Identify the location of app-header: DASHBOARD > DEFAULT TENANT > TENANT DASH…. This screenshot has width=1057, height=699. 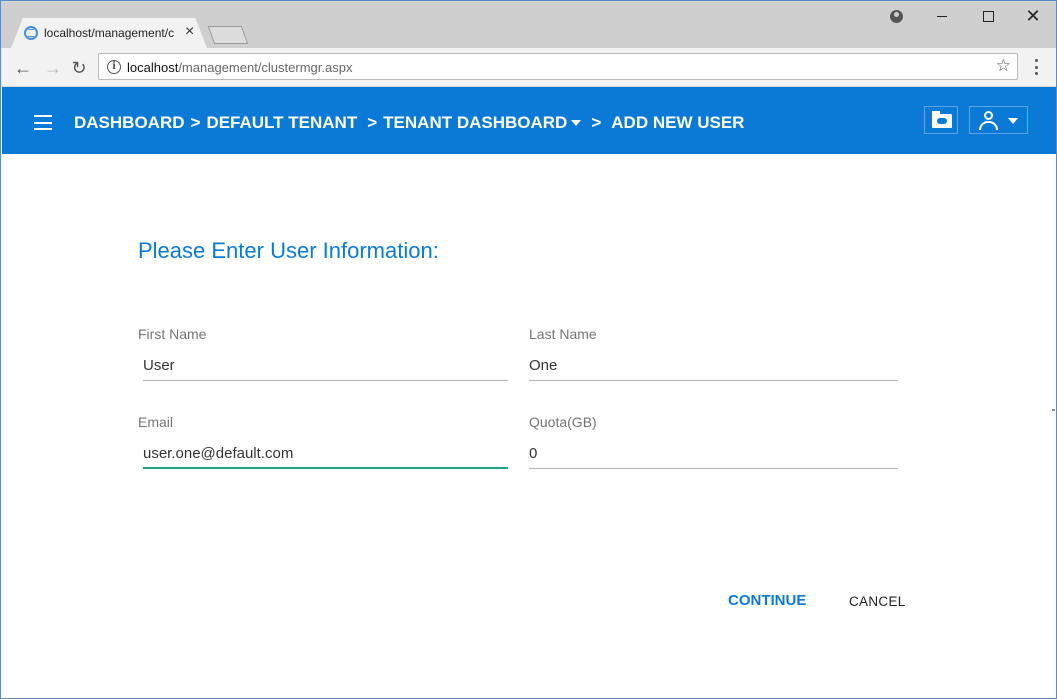
(529, 120).